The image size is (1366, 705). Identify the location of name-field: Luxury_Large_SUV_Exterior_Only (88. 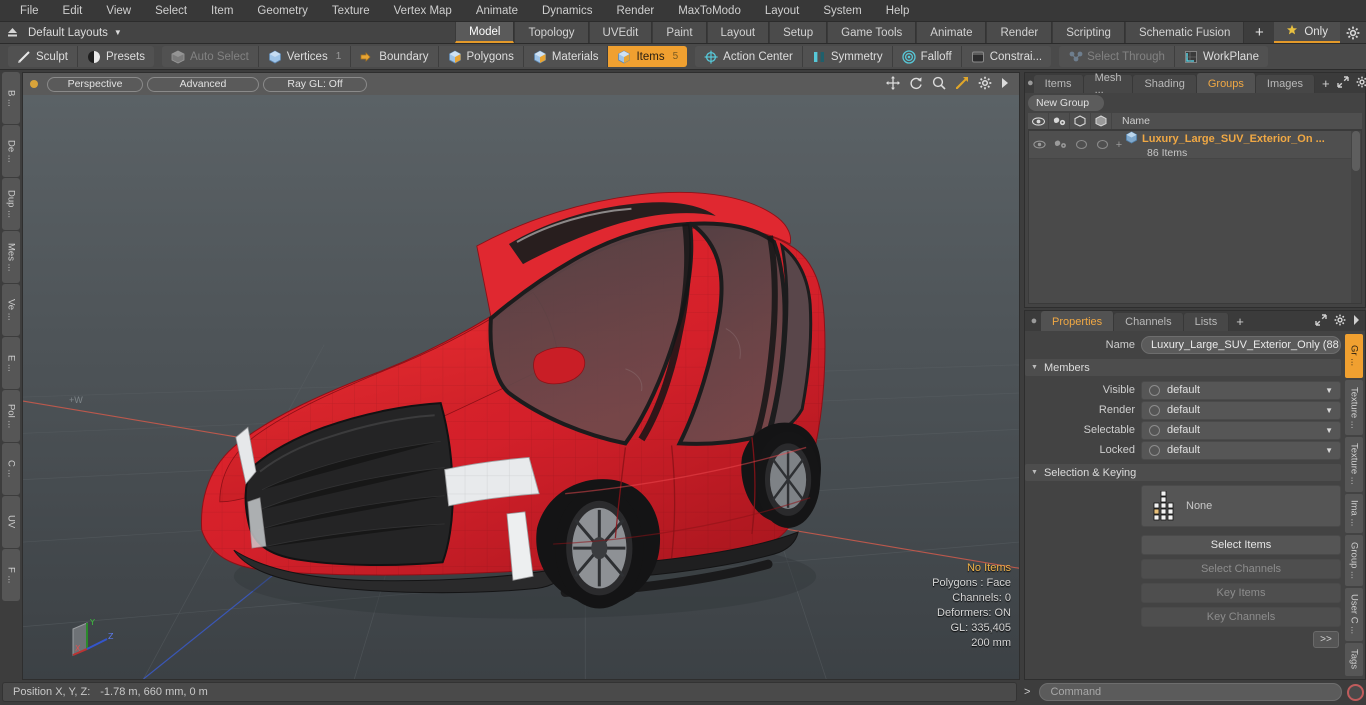
(1241, 345).